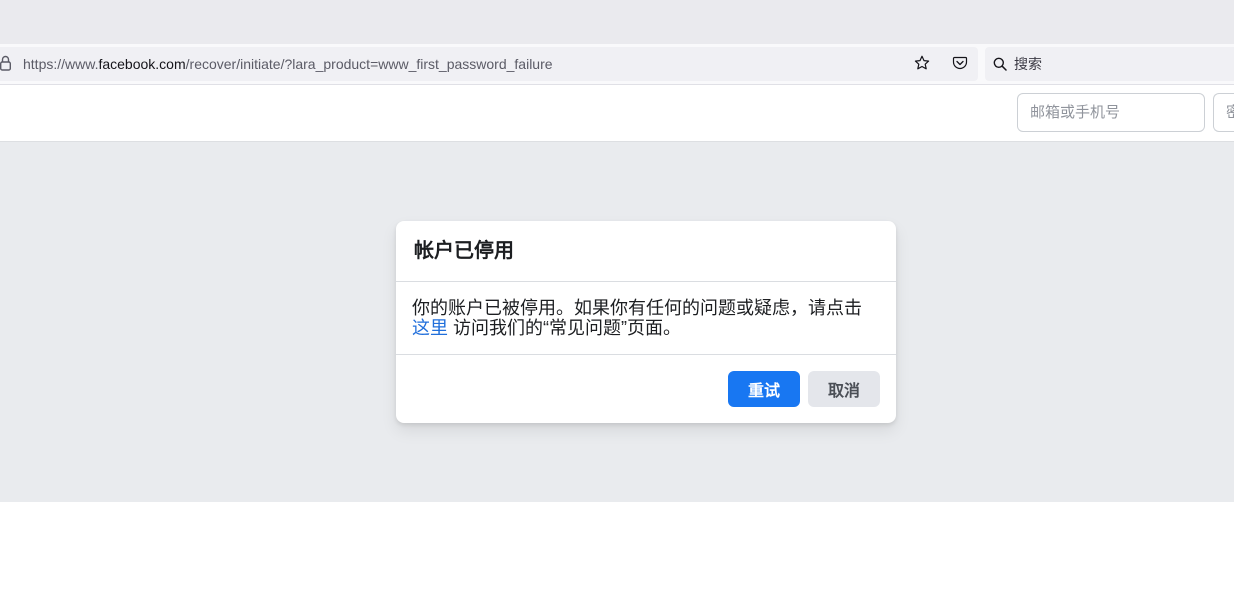 This screenshot has height=601, width=1234. I want to click on dialog-footer: 重试 取消, so click(646, 389).